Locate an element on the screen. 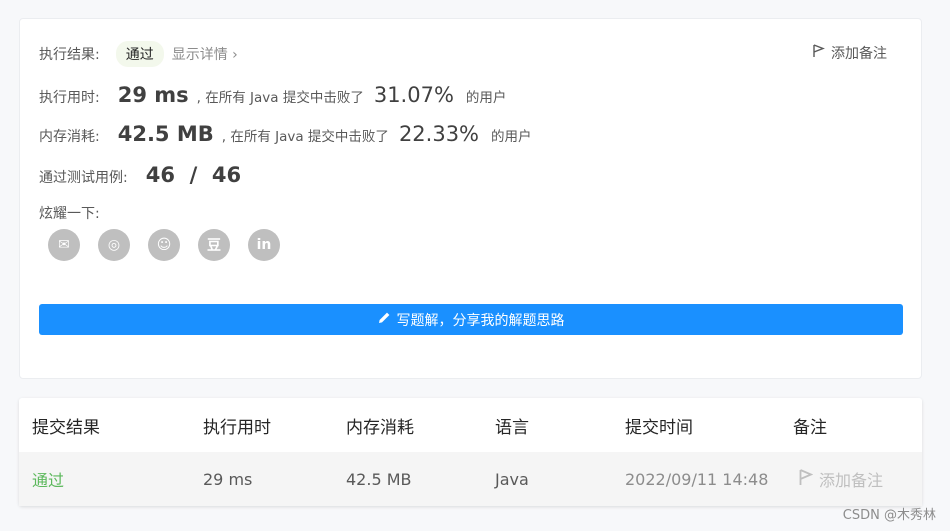  row-add-note-button: 添加备注 is located at coordinates (841, 479).